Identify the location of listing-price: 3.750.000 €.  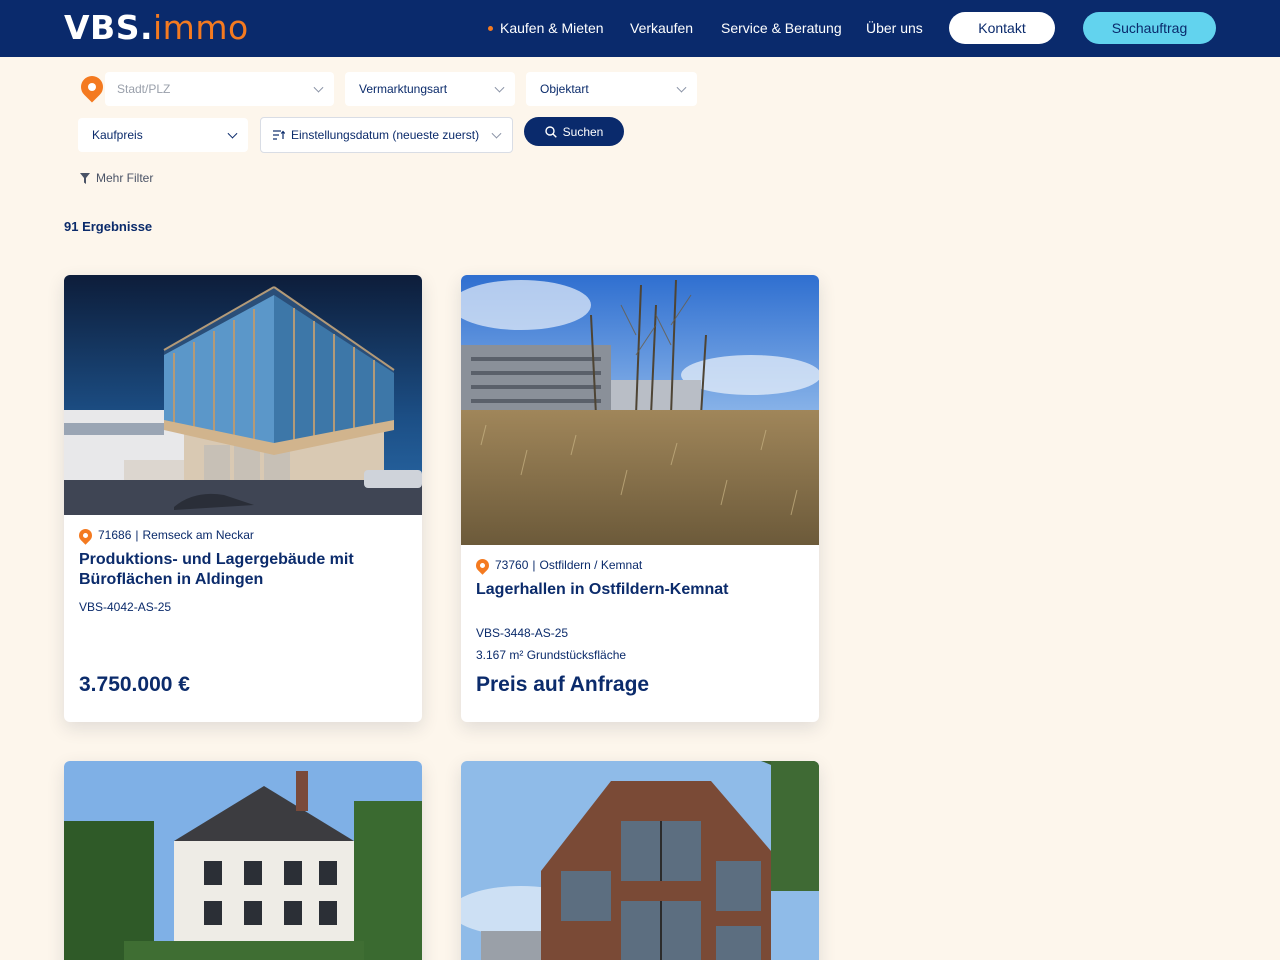
(134, 684).